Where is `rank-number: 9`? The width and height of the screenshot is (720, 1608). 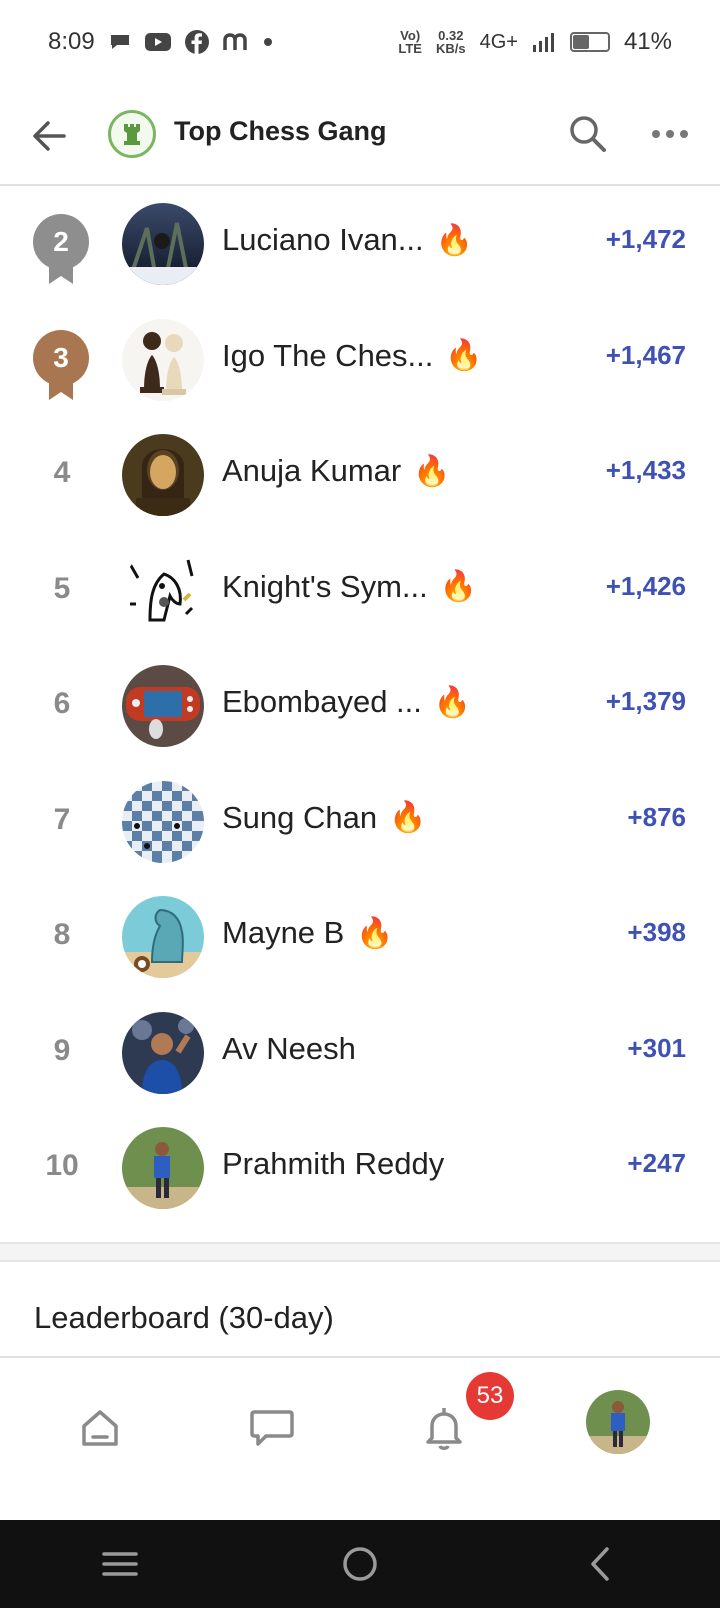 rank-number: 9 is located at coordinates (62, 1050).